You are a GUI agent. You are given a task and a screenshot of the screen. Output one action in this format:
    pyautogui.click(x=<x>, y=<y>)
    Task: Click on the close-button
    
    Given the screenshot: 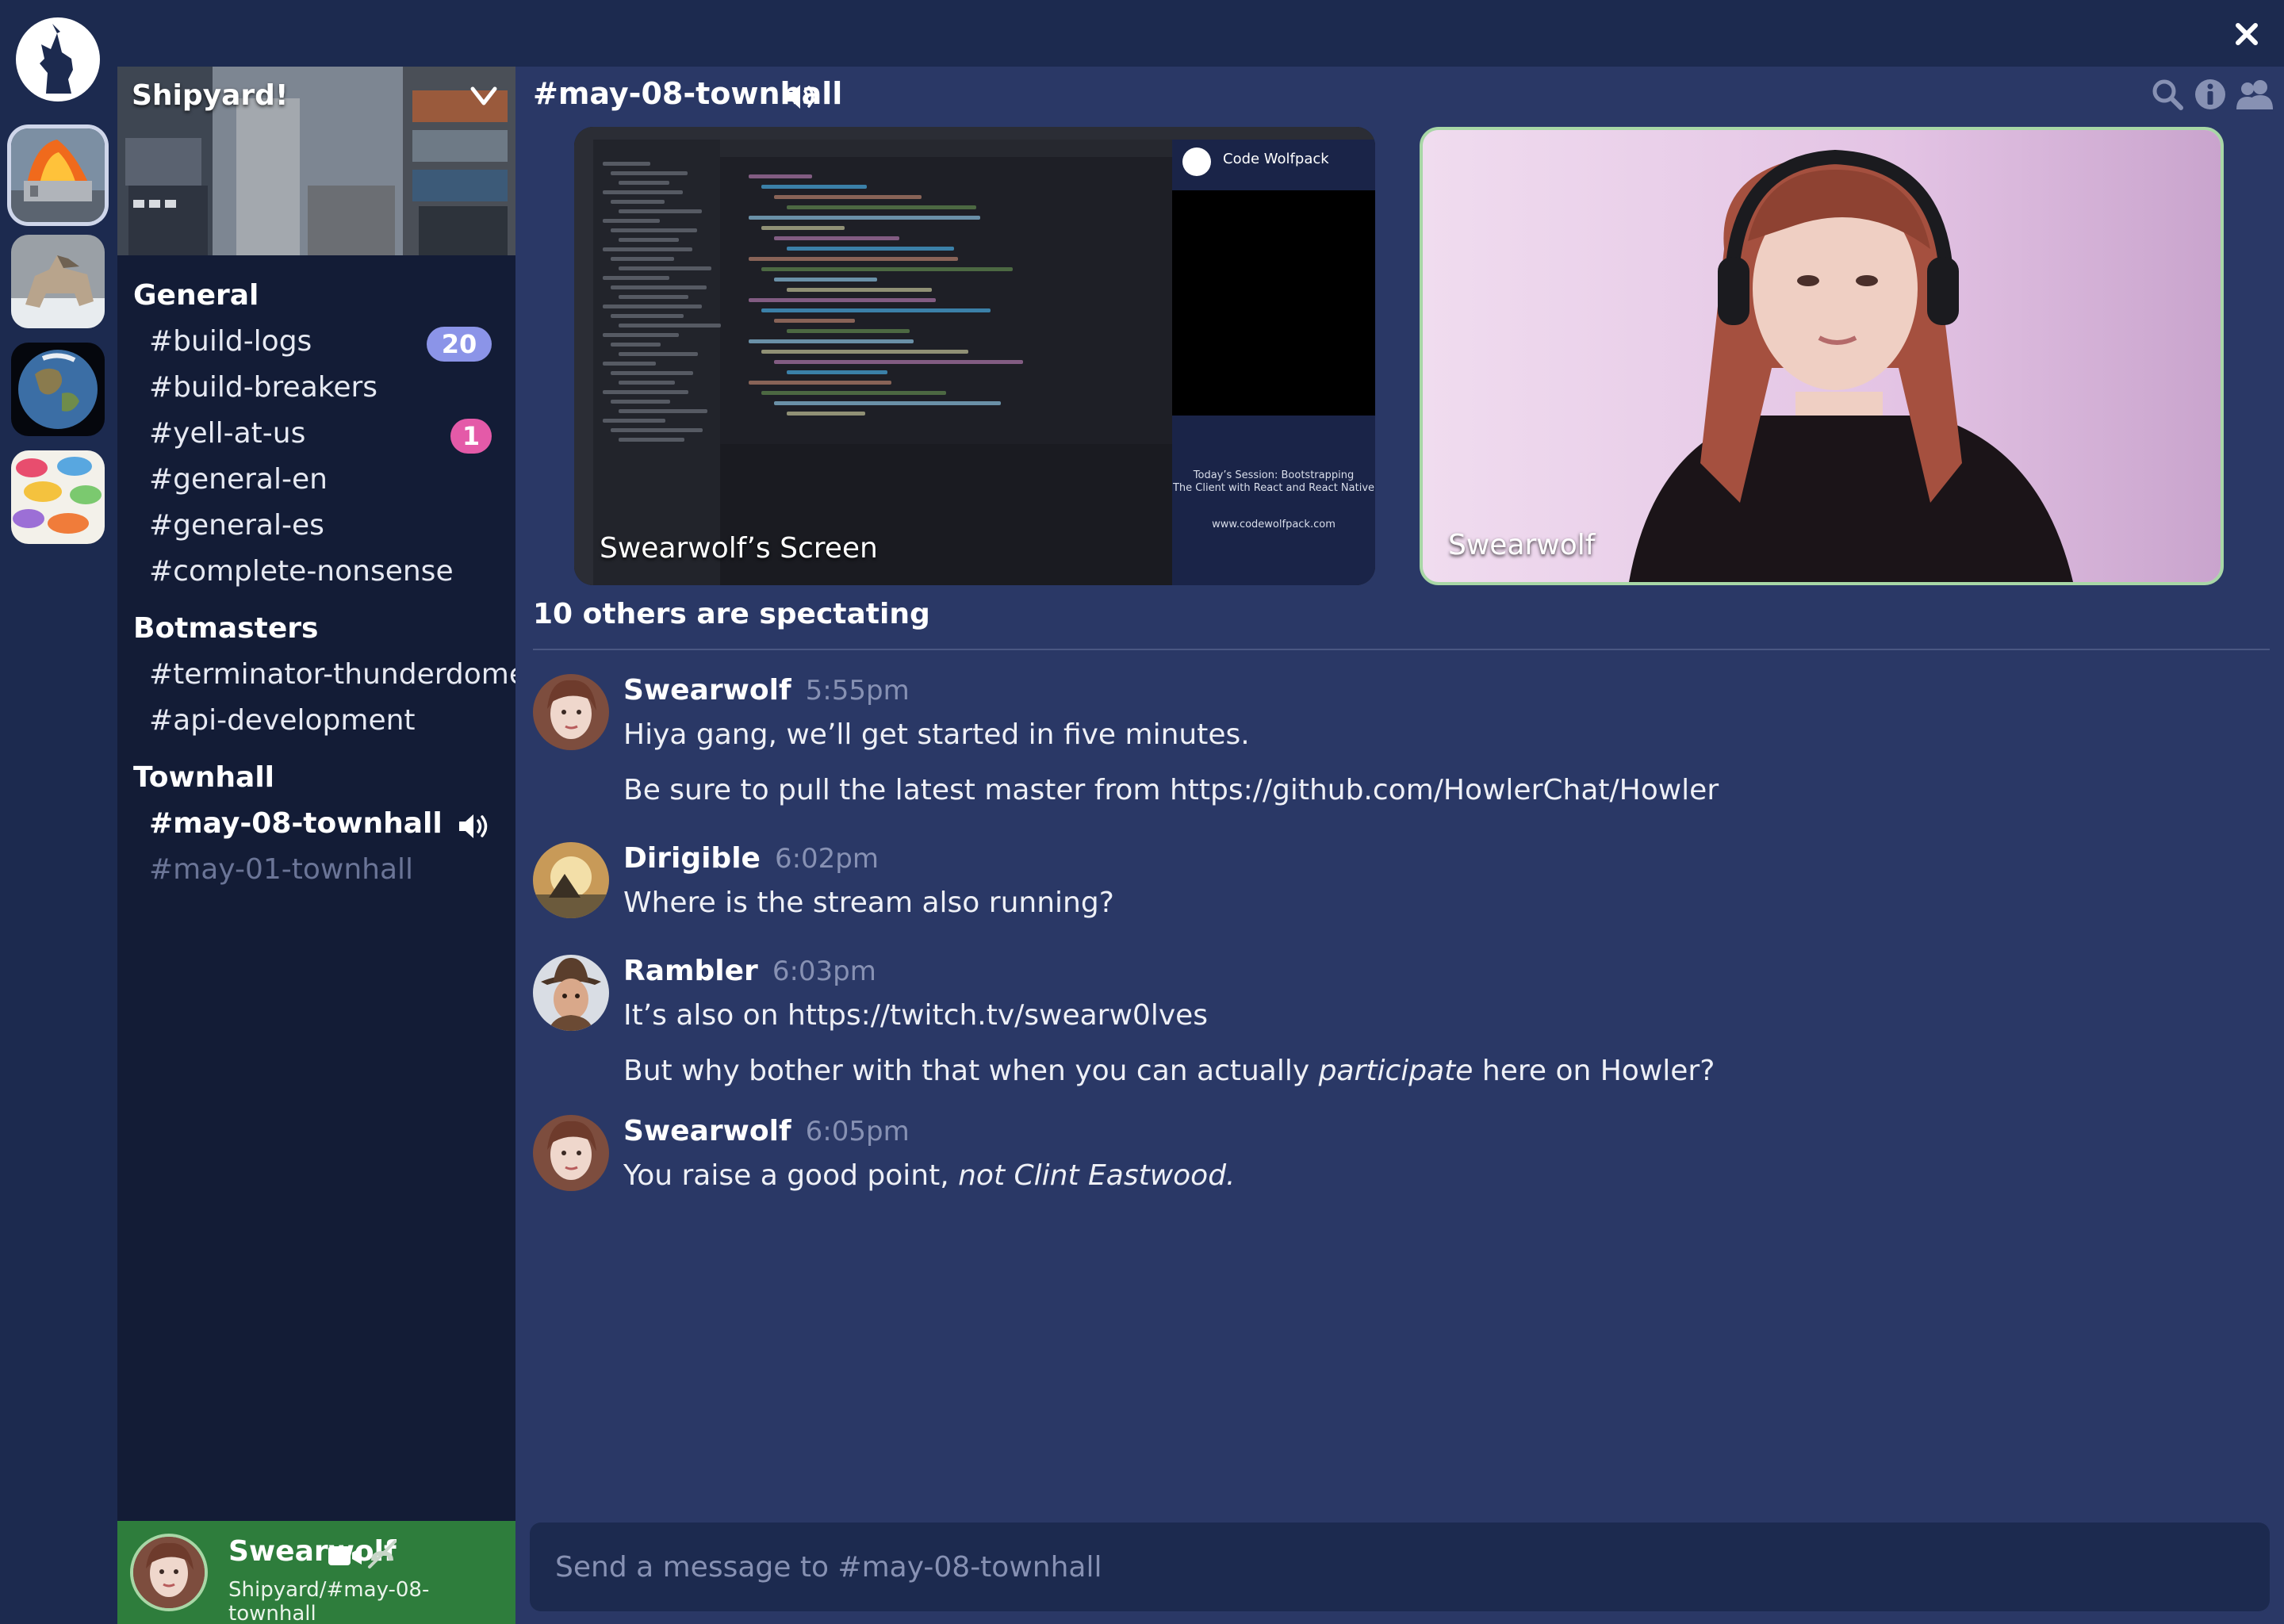 What is the action you would take?
    pyautogui.click(x=2247, y=34)
    